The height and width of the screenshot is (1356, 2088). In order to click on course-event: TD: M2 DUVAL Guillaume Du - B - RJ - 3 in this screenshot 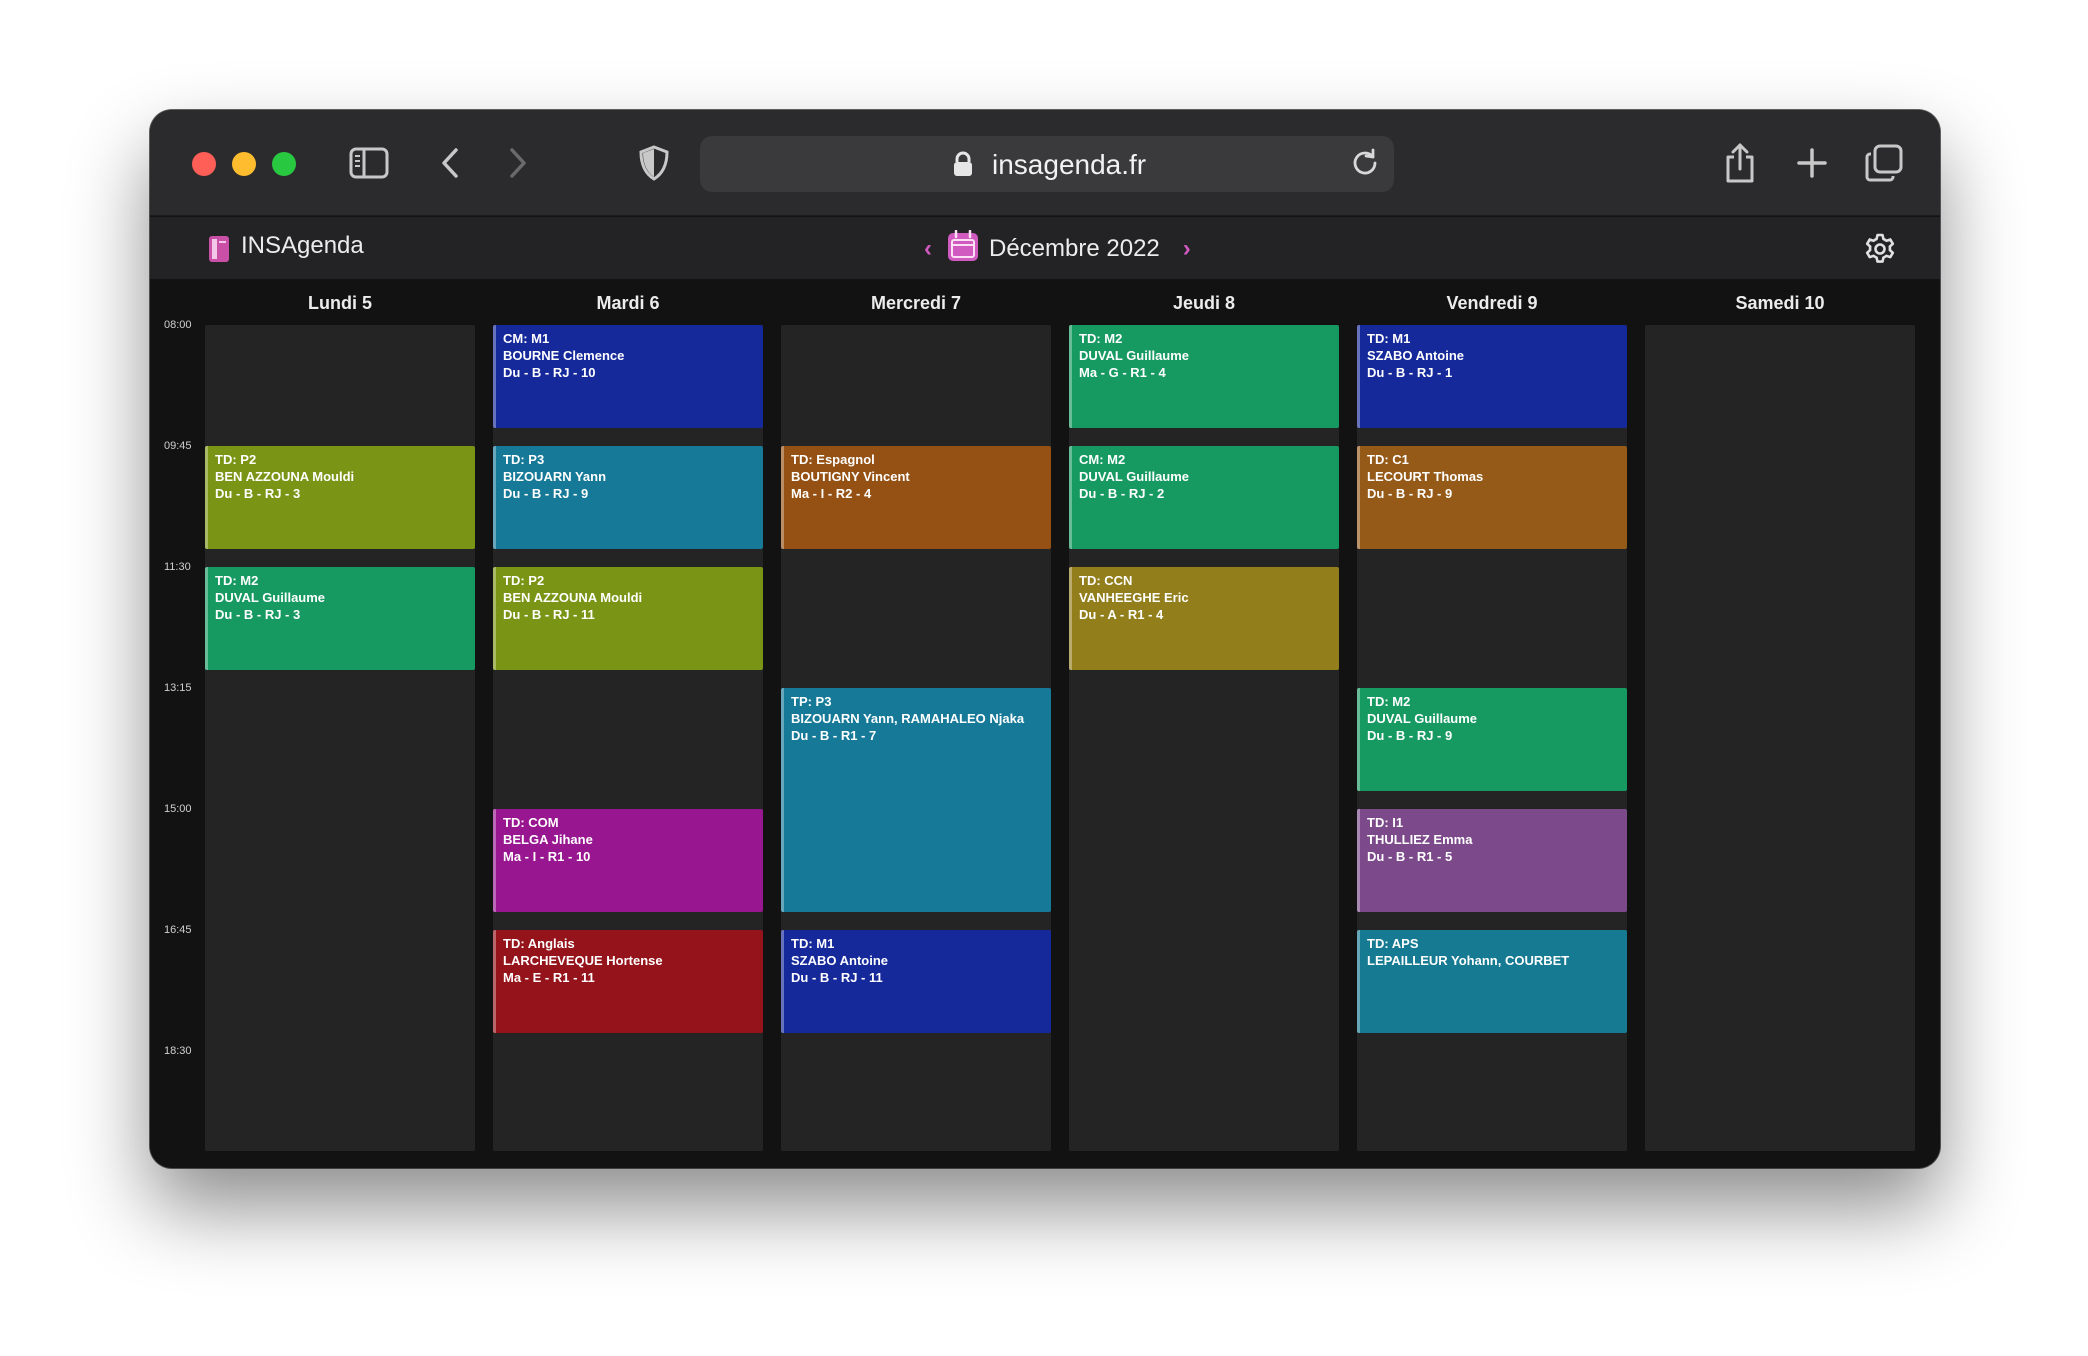, I will do `click(340, 618)`.